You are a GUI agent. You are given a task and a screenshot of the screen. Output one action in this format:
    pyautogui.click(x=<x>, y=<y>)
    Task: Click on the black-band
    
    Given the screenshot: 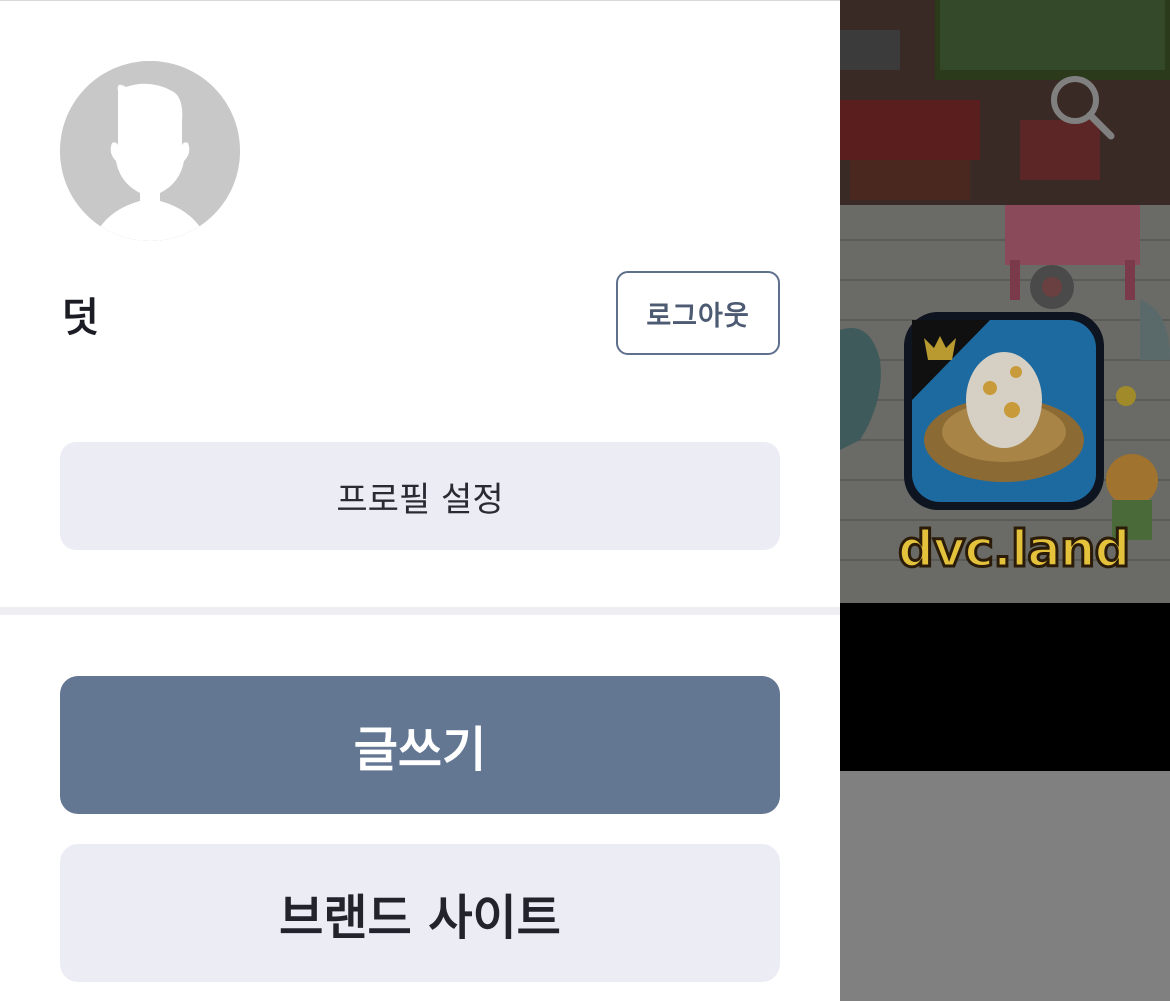 What is the action you would take?
    pyautogui.click(x=1005, y=687)
    